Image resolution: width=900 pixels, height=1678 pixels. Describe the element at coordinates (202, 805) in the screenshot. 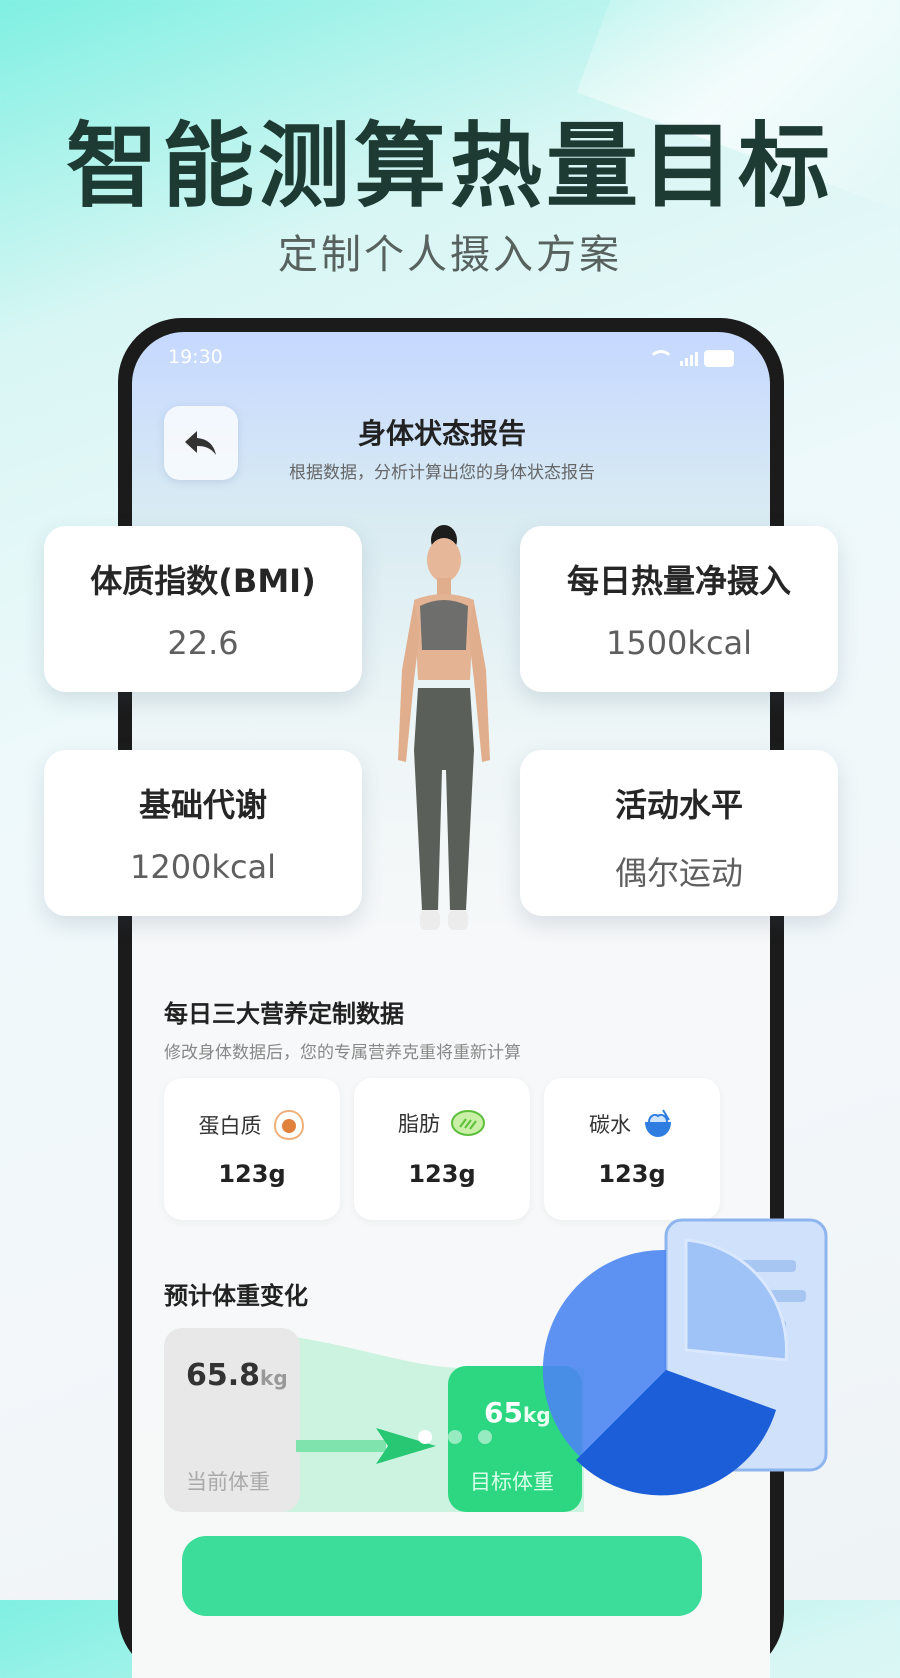

I see `bmr-label: 基础代谢` at that location.